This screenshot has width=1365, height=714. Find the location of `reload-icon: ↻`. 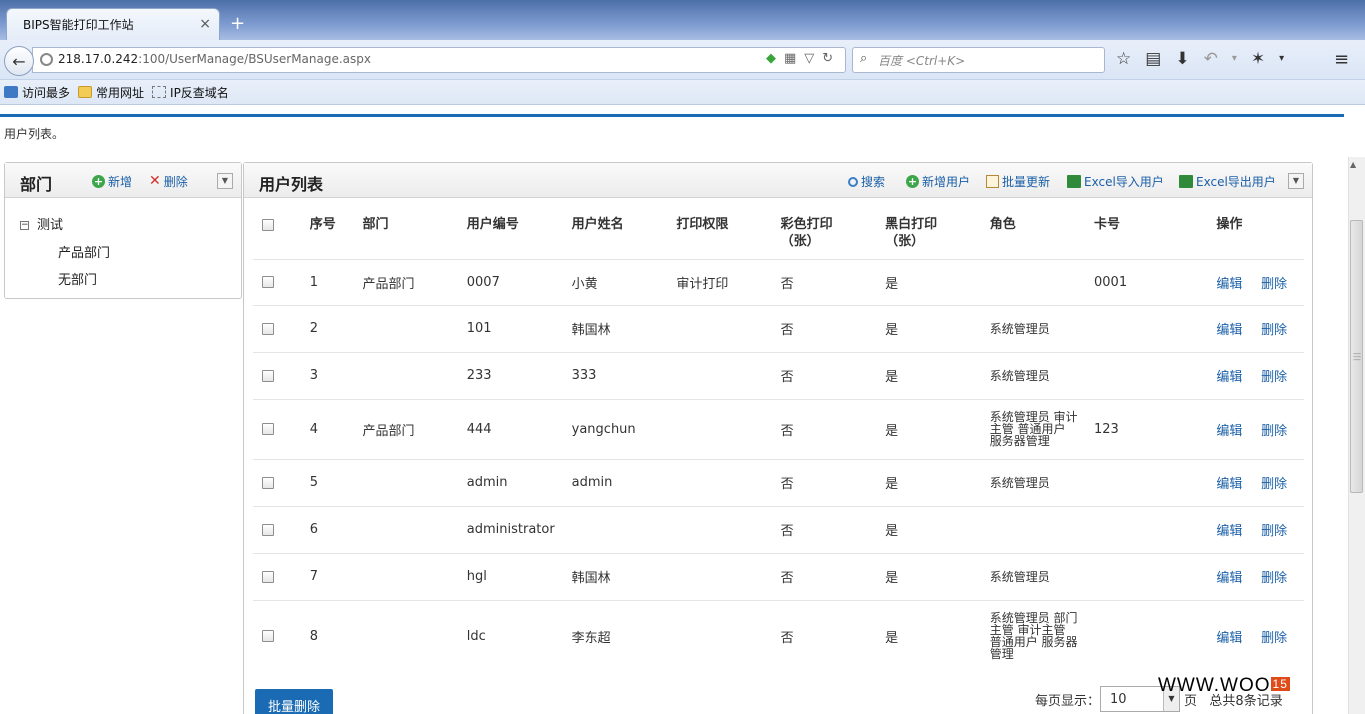

reload-icon: ↻ is located at coordinates (827, 58).